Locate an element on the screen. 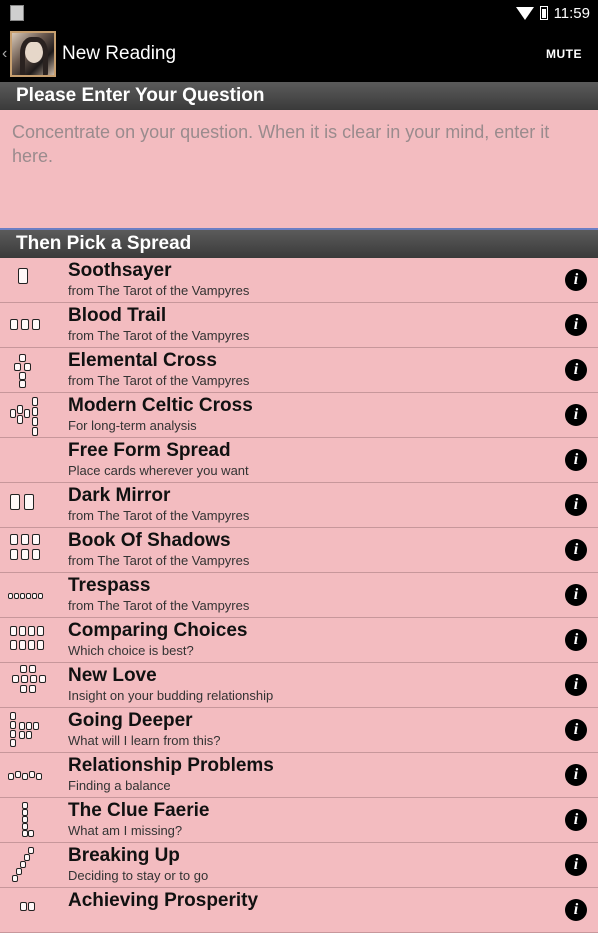  mute-button: MUTE is located at coordinates (564, 54).